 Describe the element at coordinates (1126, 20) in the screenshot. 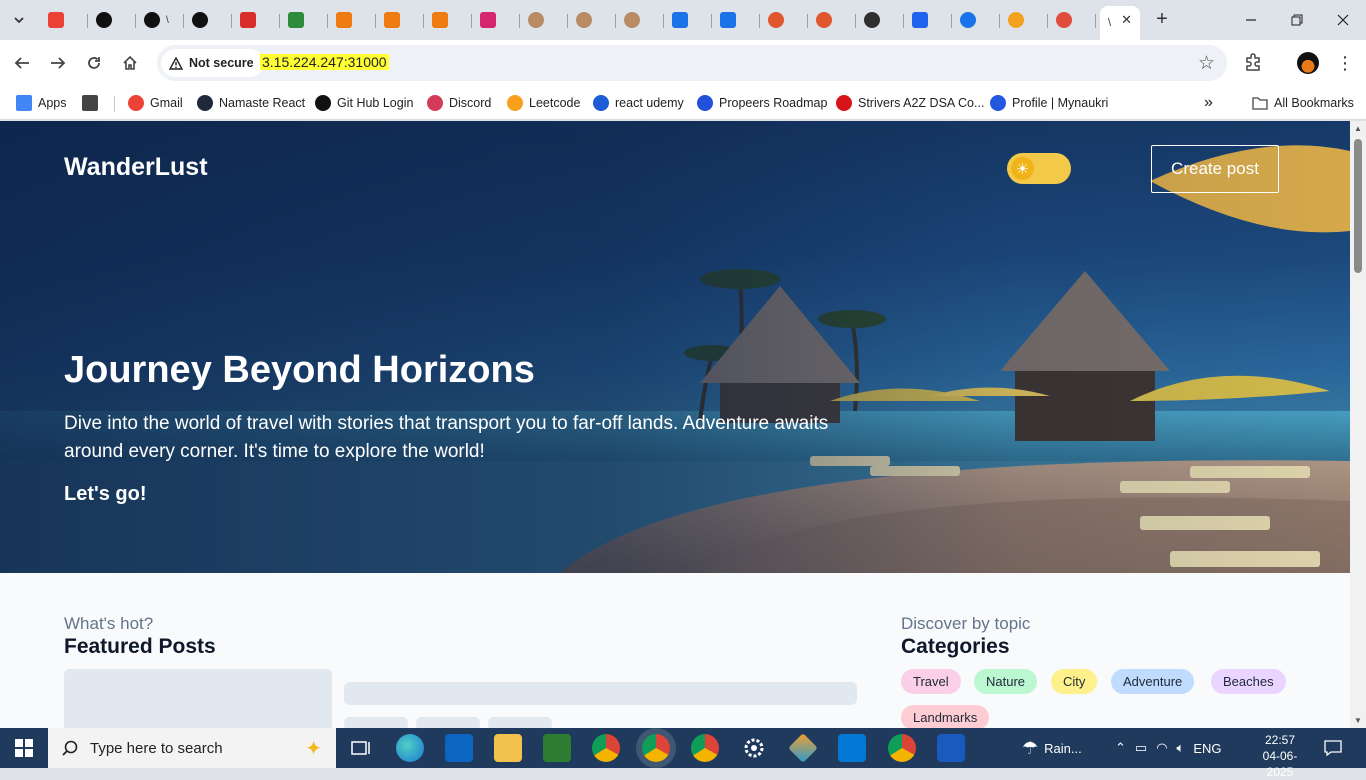

I see `close-tab-icon: ✕` at that location.